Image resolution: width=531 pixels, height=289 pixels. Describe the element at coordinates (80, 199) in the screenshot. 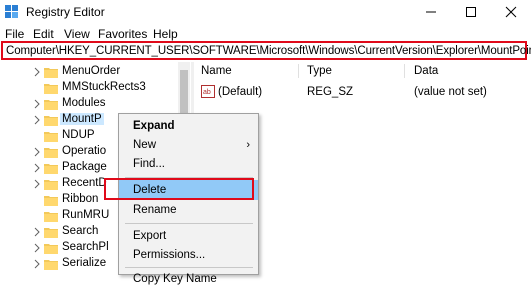

I see `tree-item-label: Ribbon` at that location.